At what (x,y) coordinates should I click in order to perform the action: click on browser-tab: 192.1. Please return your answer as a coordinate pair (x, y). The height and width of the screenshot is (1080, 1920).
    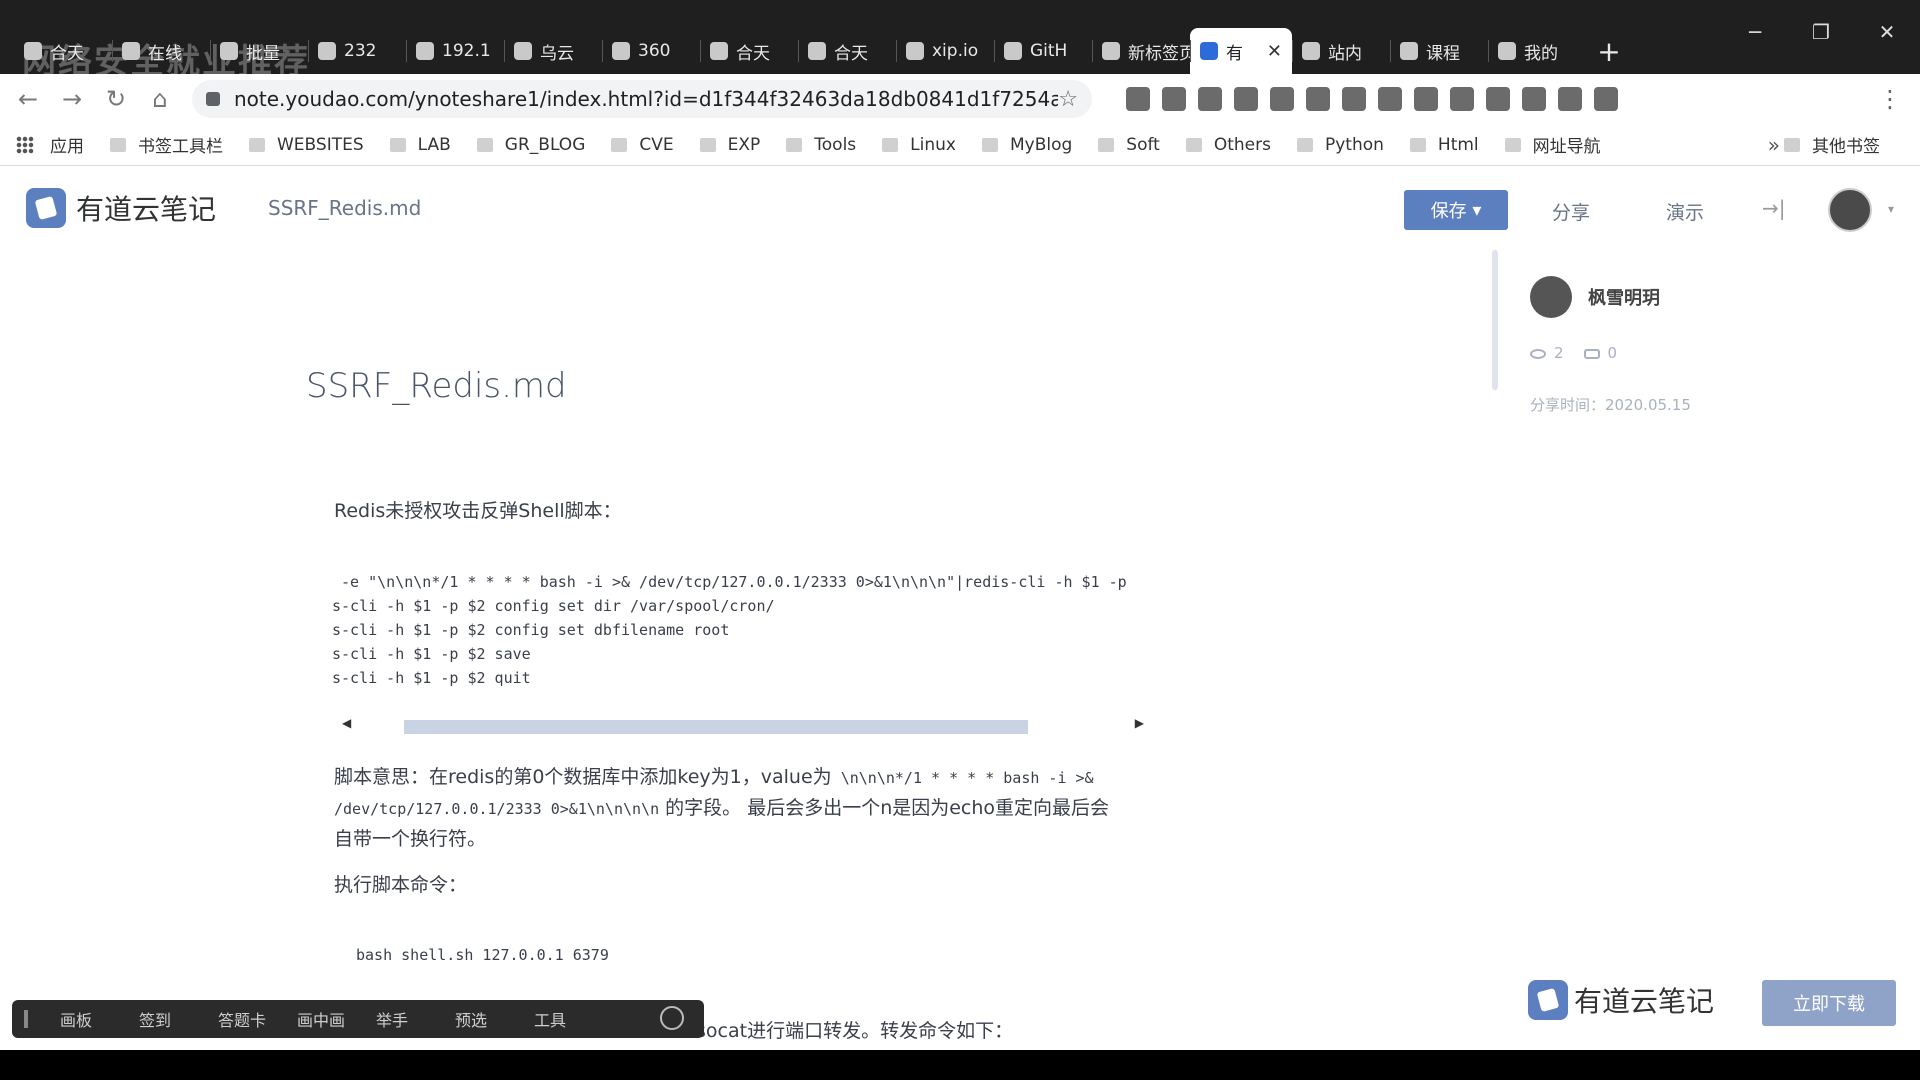
    Looking at the image, I should click on (455, 51).